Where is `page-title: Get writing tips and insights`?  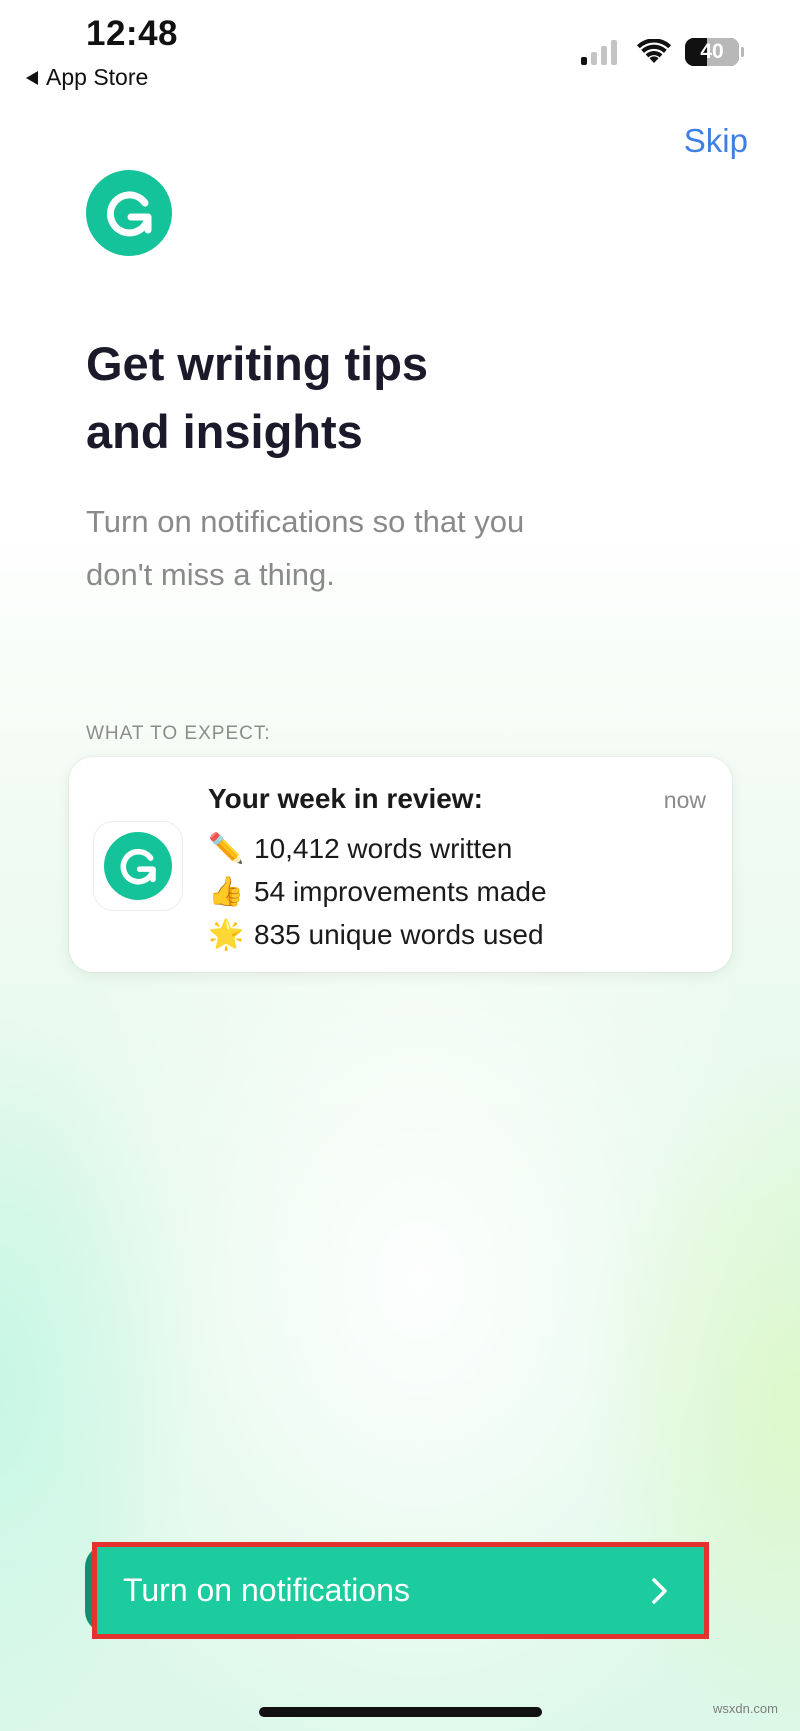
page-title: Get writing tips and insights is located at coordinates (366, 398).